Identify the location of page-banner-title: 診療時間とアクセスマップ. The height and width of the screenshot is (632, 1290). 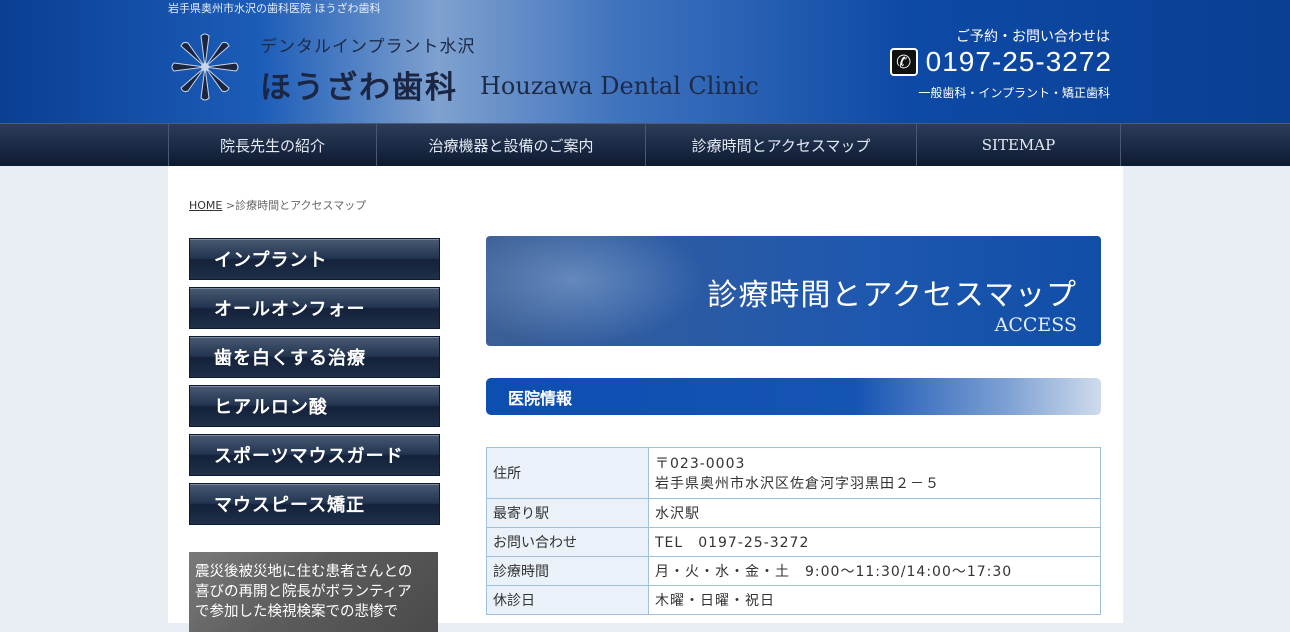
(892, 295).